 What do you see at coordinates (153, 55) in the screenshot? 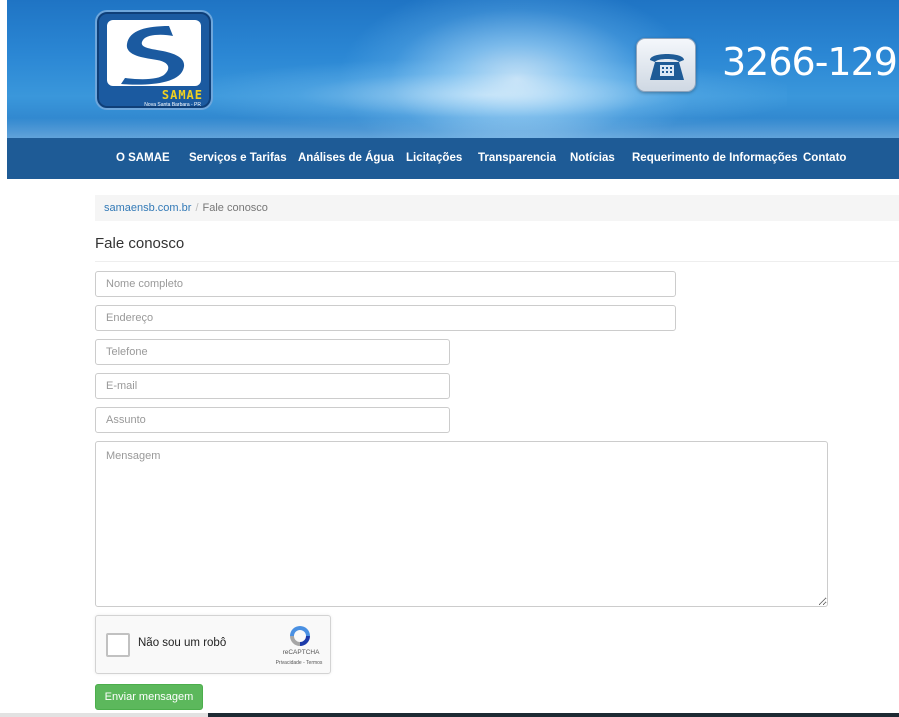
I see `samae-s-icon` at bounding box center [153, 55].